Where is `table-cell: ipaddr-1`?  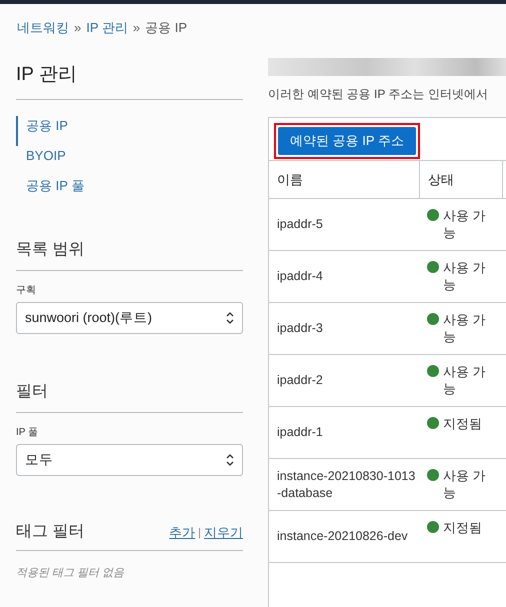
table-cell: ipaddr-1 is located at coordinates (344, 433).